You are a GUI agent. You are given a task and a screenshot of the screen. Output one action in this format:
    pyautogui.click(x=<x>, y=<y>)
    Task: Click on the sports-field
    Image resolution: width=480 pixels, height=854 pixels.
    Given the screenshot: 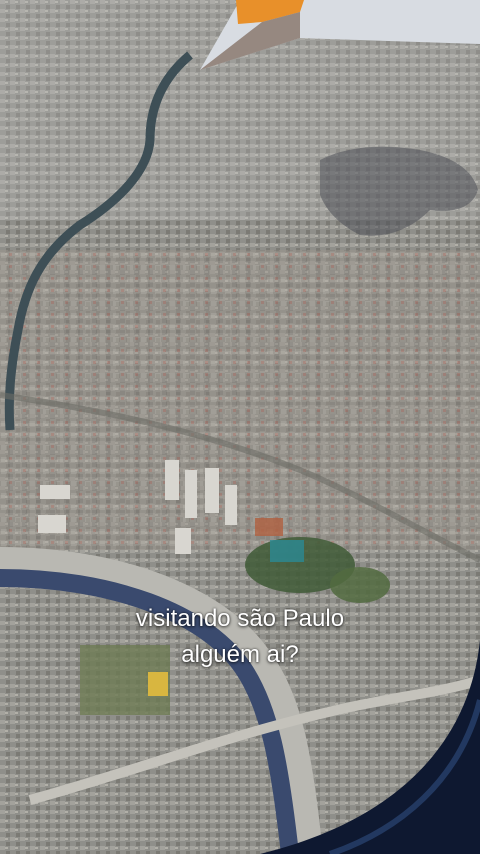 What is the action you would take?
    pyautogui.click(x=287, y=551)
    